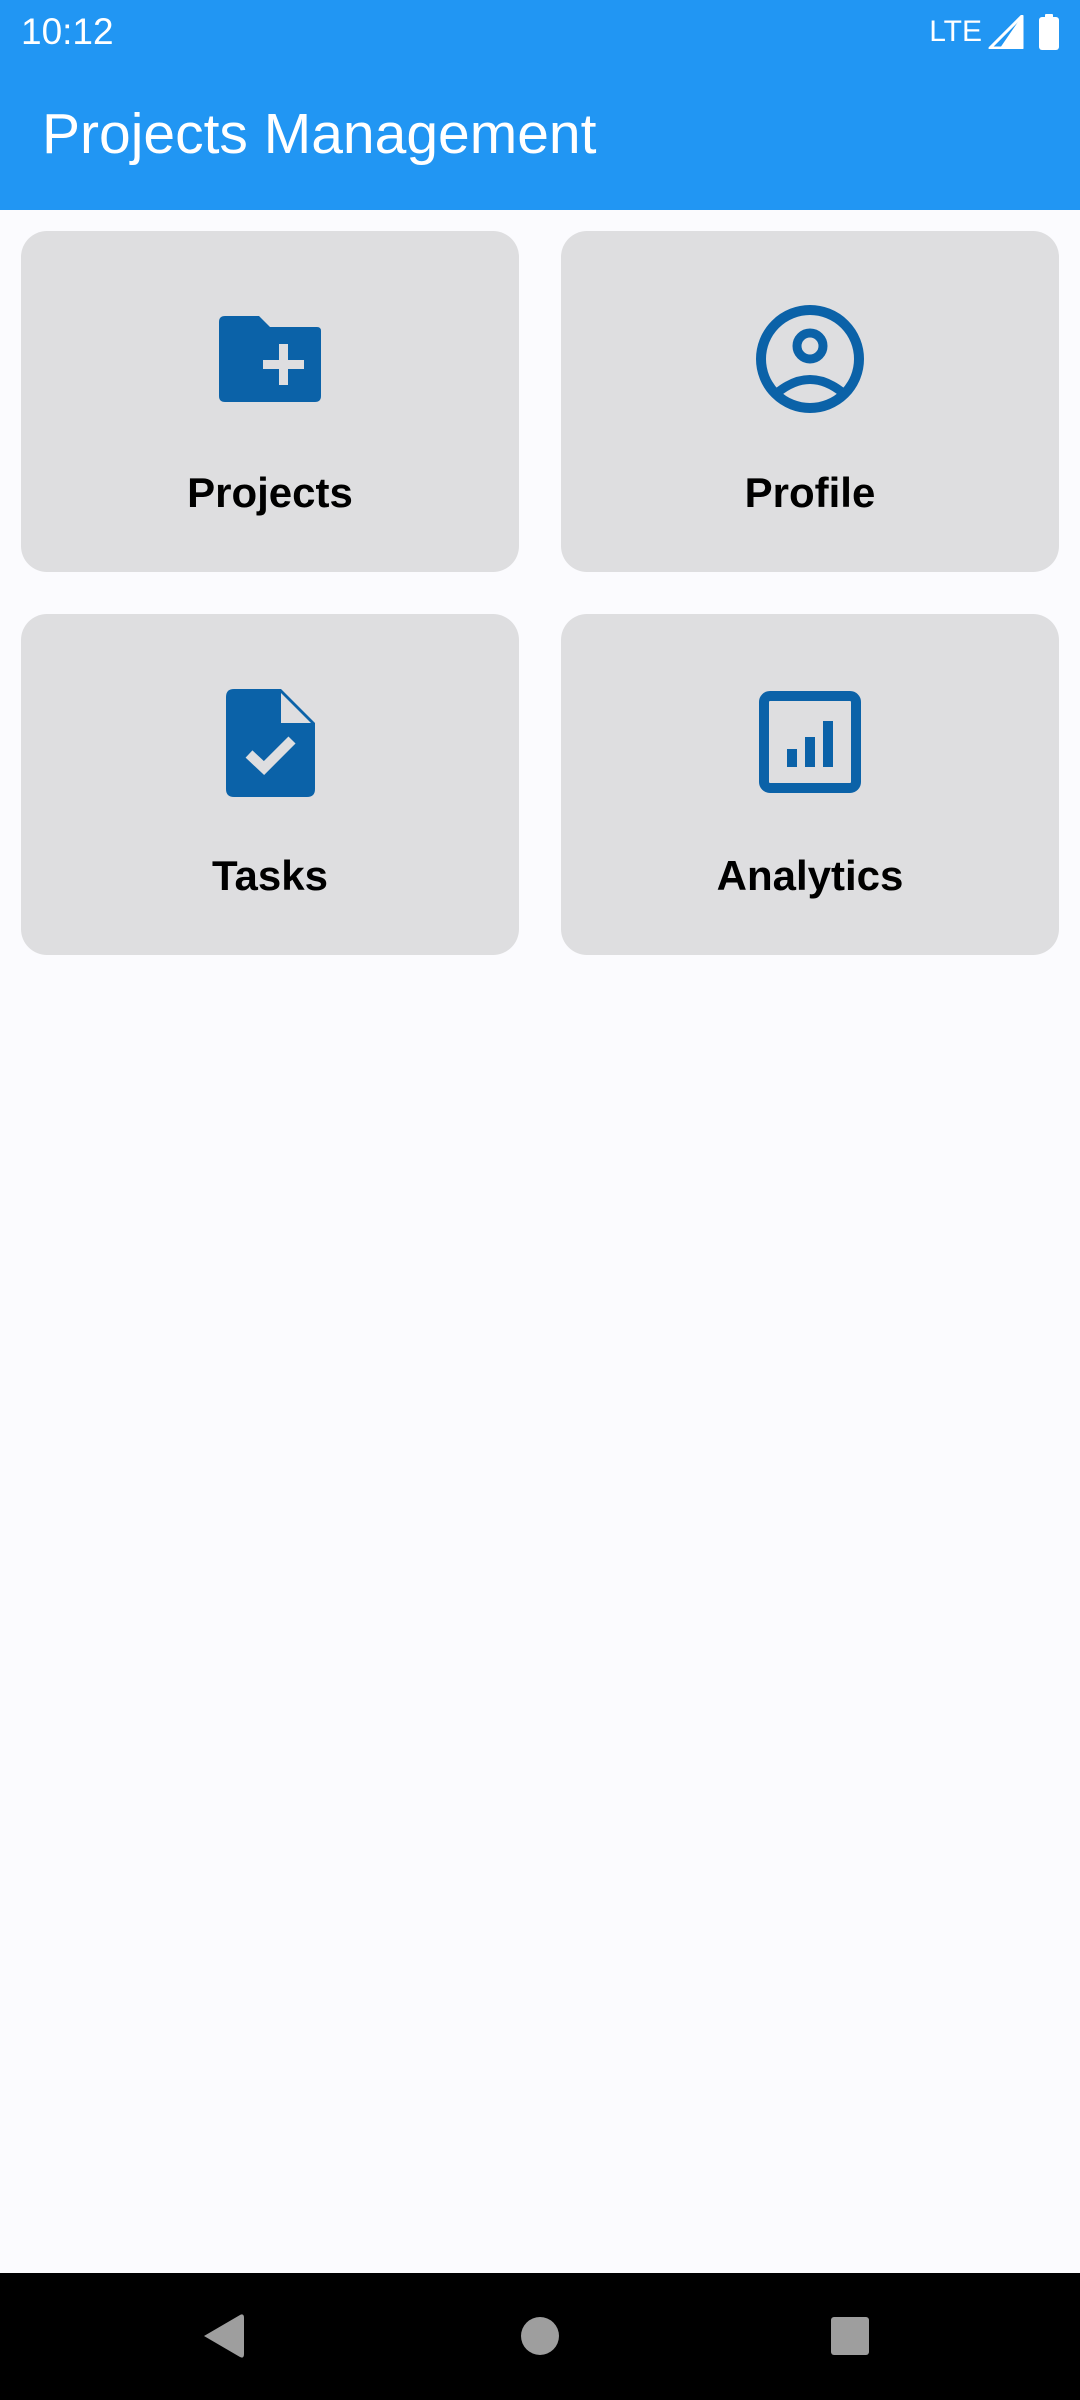  I want to click on page-title: Projects Management, so click(319, 134).